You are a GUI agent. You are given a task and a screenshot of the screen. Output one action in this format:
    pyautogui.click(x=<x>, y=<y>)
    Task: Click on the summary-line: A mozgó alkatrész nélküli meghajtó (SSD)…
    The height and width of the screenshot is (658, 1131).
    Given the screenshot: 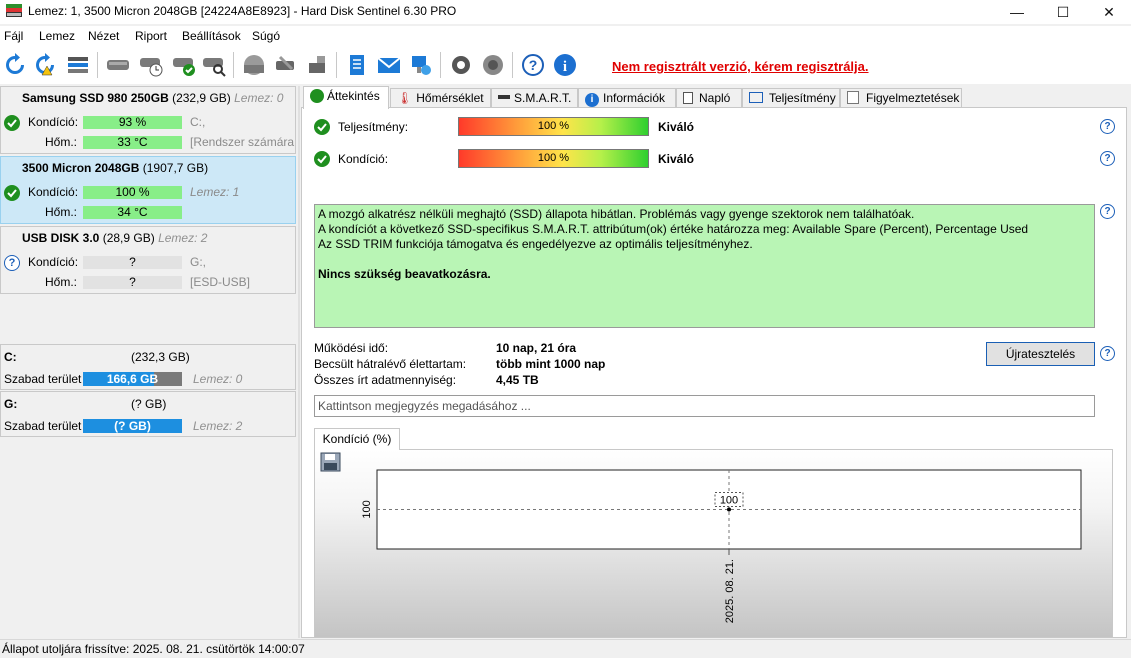 What is the action you would take?
    pyautogui.click(x=616, y=214)
    